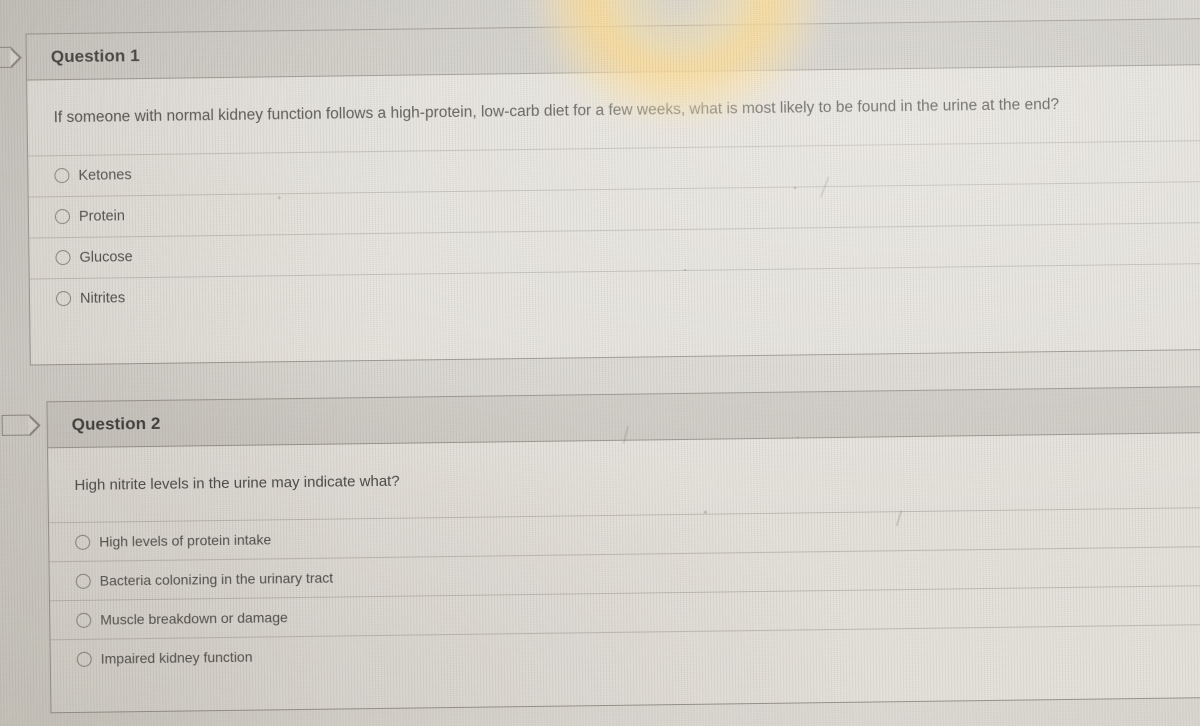 The width and height of the screenshot is (1200, 726). What do you see at coordinates (116, 423) in the screenshot?
I see `question-2-title: Question 2` at bounding box center [116, 423].